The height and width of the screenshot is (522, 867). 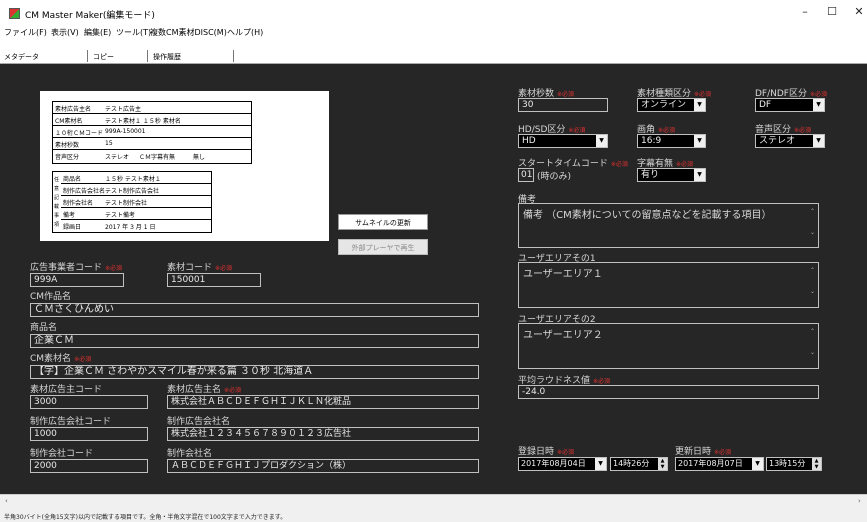 What do you see at coordinates (152, 120) in the screenshot?
I see `preview-row: CM素材名 テスト素材１ １５秒 素材名` at bounding box center [152, 120].